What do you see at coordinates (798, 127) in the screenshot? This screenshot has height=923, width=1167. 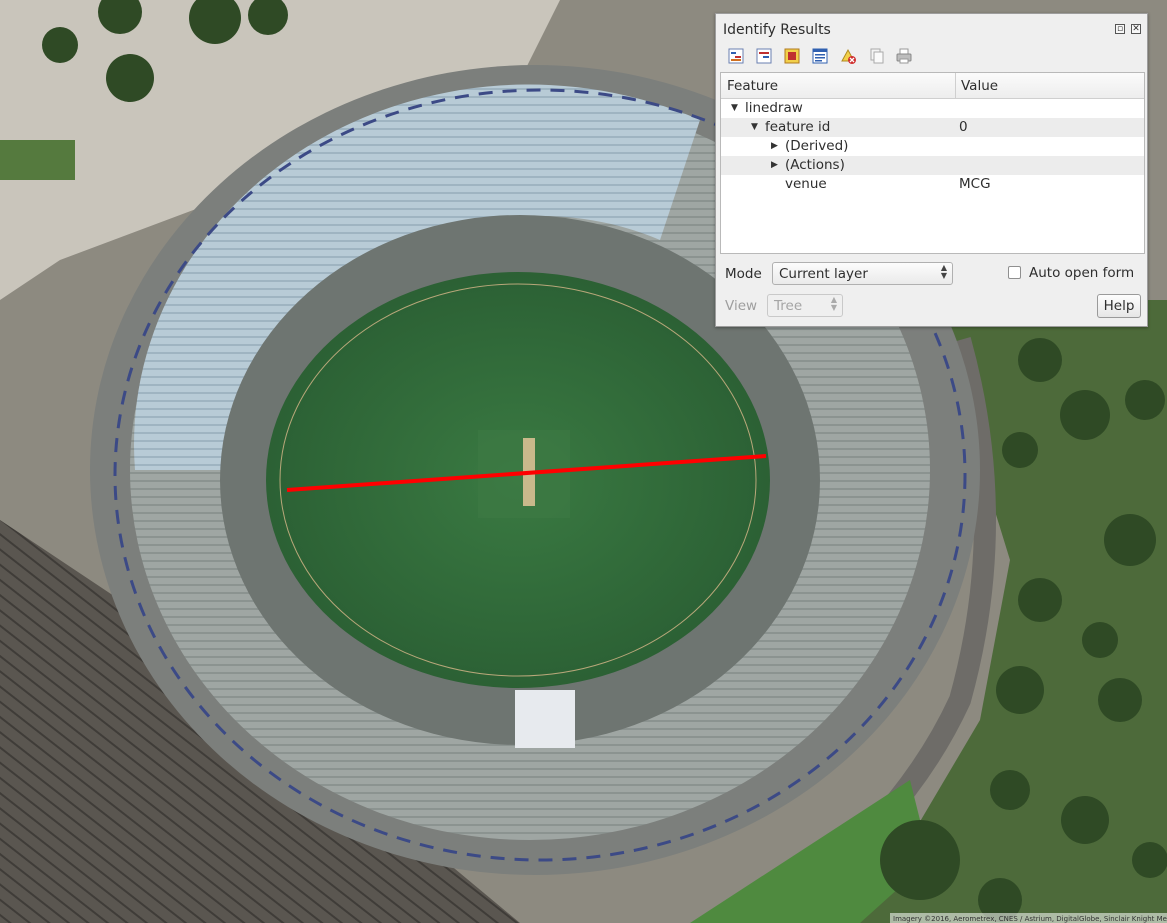 I see `feature-id-label: feature id` at bounding box center [798, 127].